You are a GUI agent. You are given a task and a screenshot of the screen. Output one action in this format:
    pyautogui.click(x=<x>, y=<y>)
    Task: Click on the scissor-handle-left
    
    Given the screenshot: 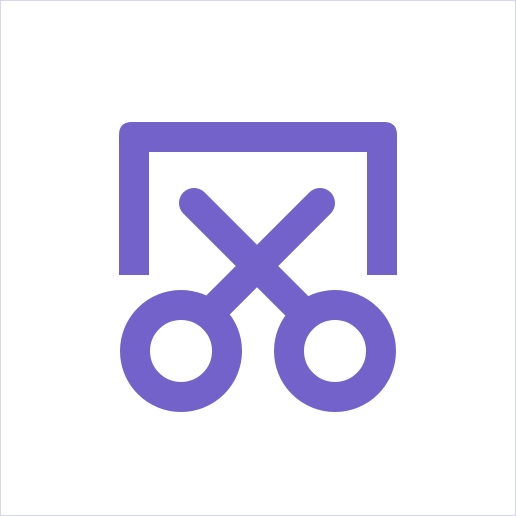 What is the action you would take?
    pyautogui.click(x=181, y=351)
    